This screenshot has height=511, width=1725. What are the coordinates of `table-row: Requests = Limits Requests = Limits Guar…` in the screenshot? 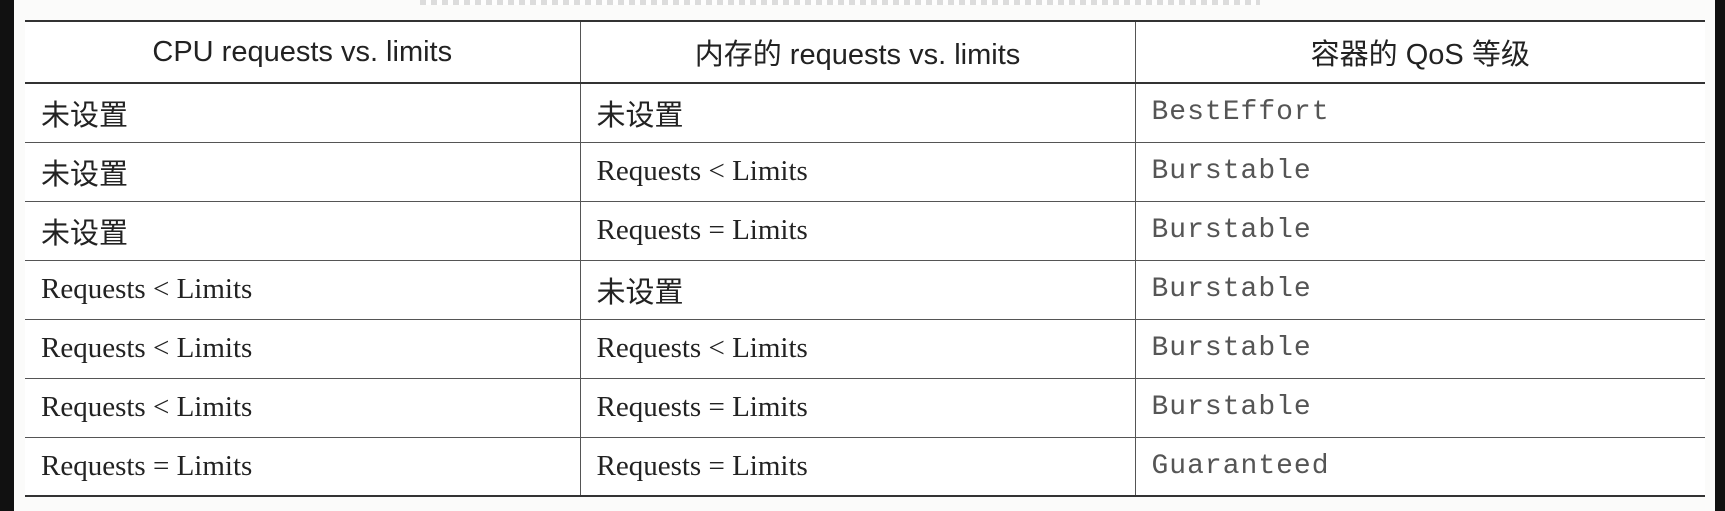 It's located at (865, 466).